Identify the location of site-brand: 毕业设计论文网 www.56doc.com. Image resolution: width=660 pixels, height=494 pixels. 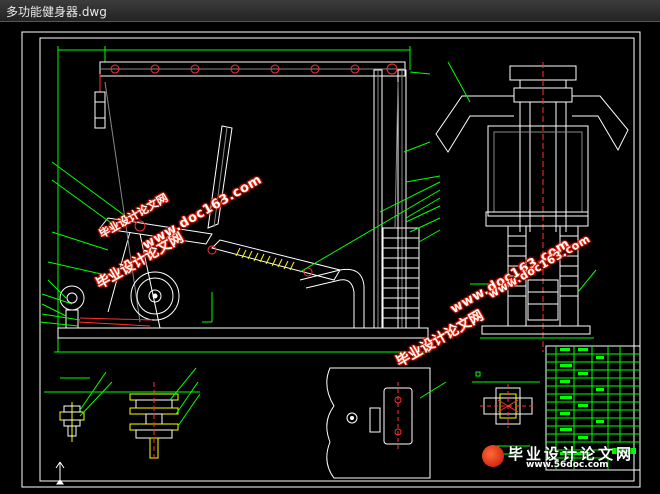
(569, 456).